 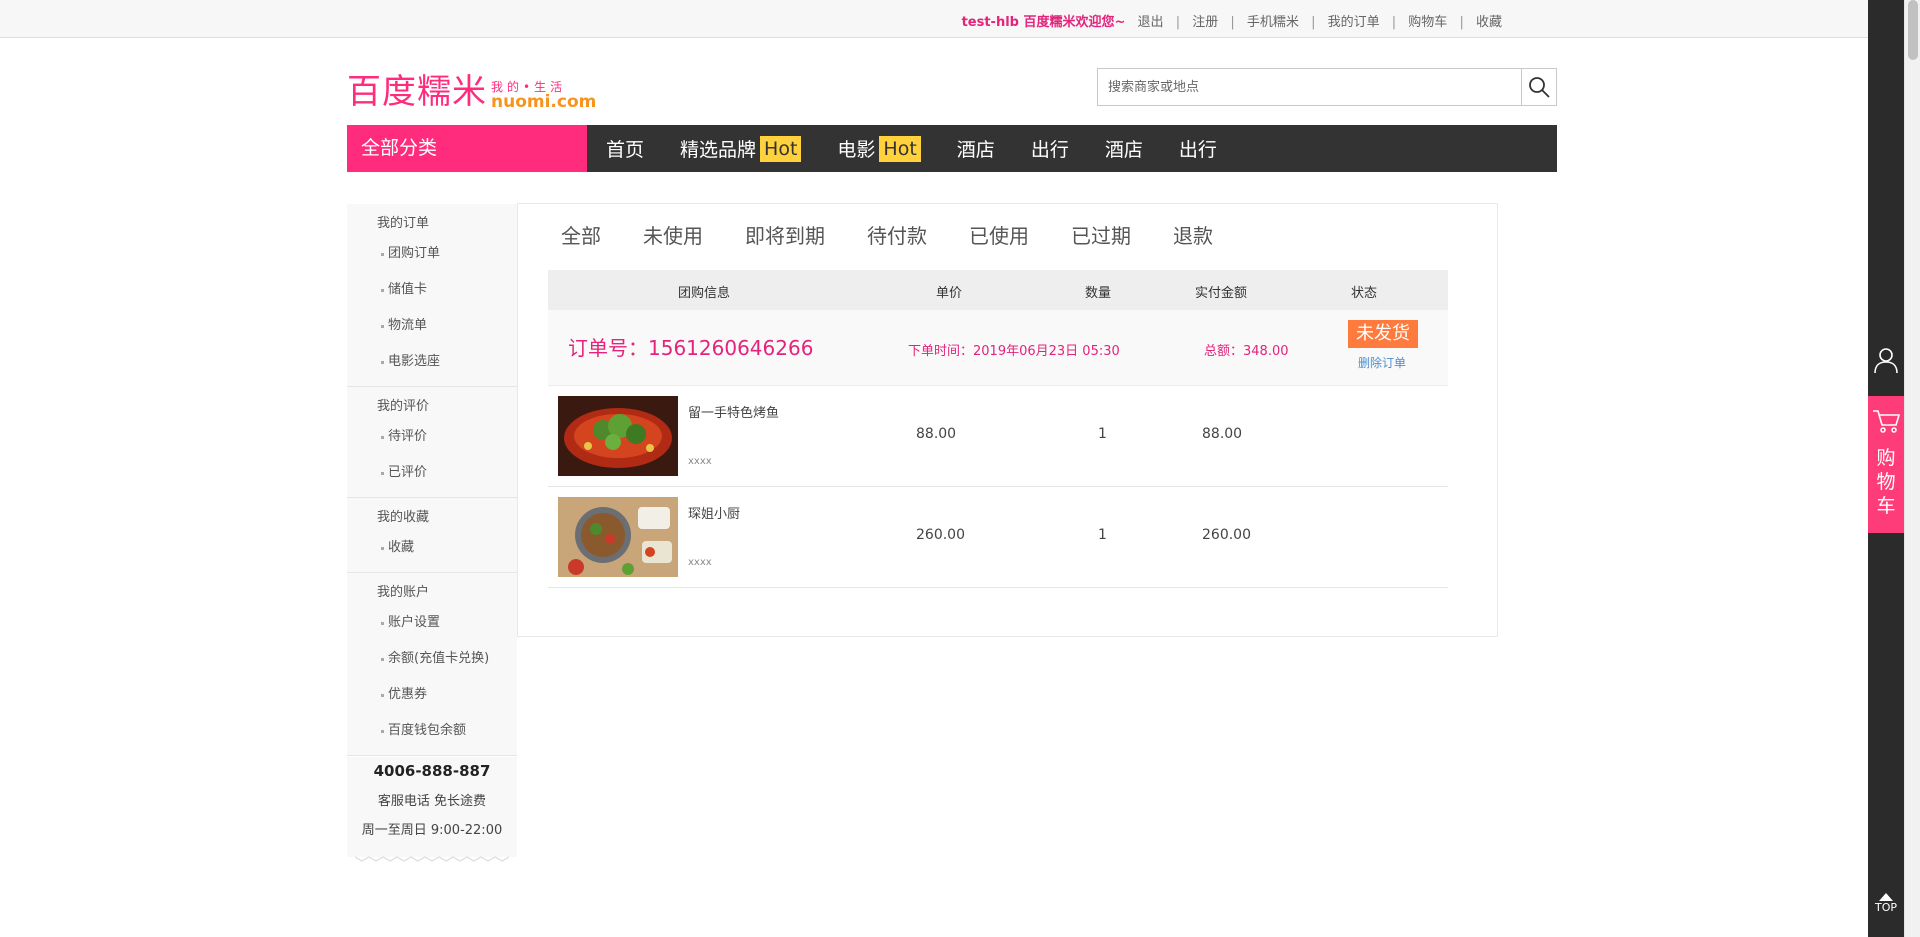 What do you see at coordinates (432, 809) in the screenshot?
I see `customer-service-box: 4006-888-887 客服电话 免长途费 周一至周日 9:00-22:00` at bounding box center [432, 809].